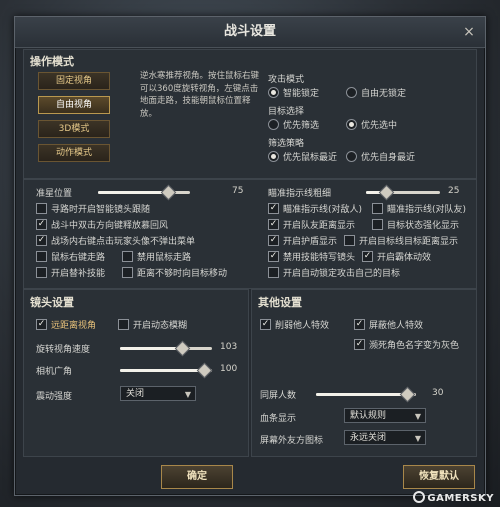  I want to click on checkbox-no-avatar-menu: ✓ 战场内右键点击玩家头像不弹出菜单, so click(115, 240).